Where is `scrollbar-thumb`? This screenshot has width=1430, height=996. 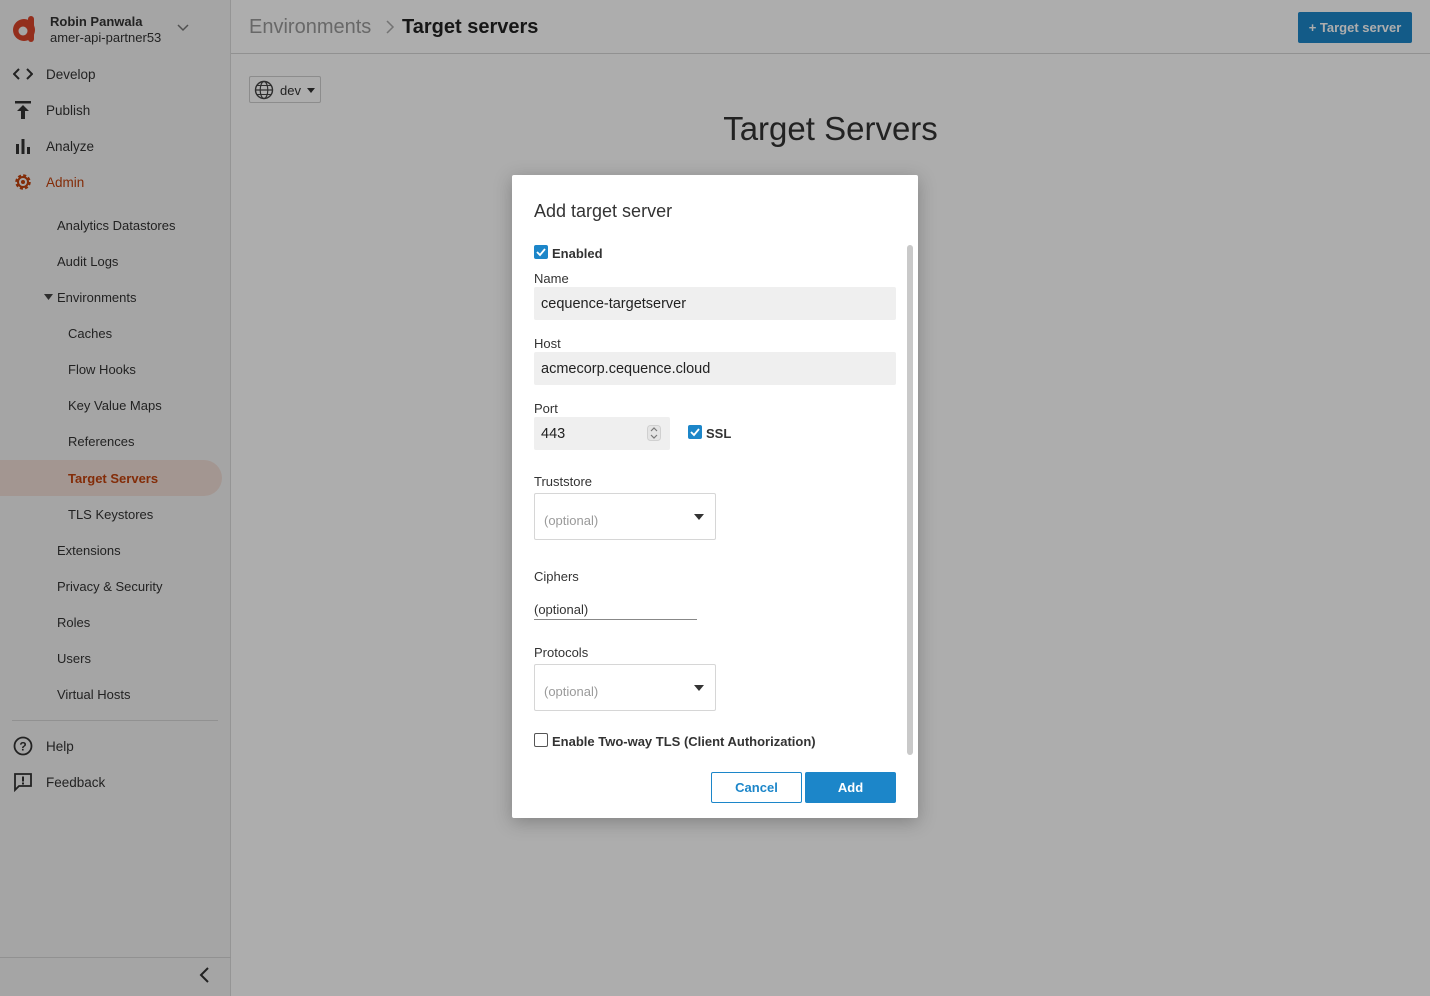
scrollbar-thumb is located at coordinates (910, 500).